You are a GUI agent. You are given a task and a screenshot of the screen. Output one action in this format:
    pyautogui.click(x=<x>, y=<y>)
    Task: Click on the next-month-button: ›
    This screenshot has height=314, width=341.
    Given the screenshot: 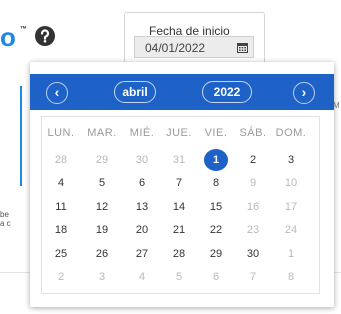 What is the action you would take?
    pyautogui.click(x=304, y=93)
    